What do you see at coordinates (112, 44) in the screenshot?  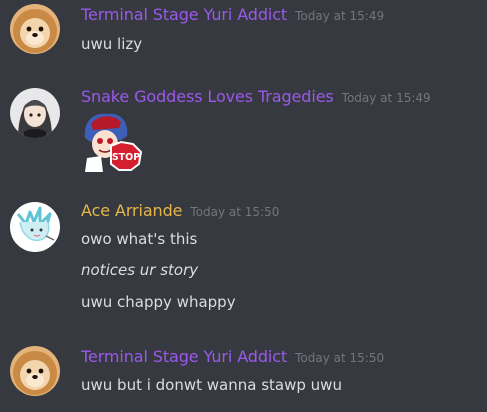 I see `message-text: uwu lizy` at bounding box center [112, 44].